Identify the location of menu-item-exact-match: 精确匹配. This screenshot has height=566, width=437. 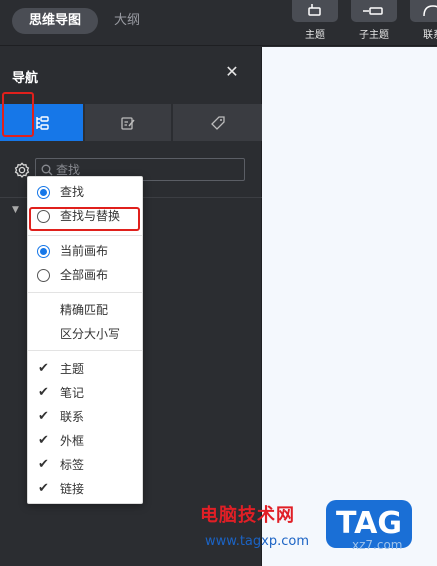
(85, 310).